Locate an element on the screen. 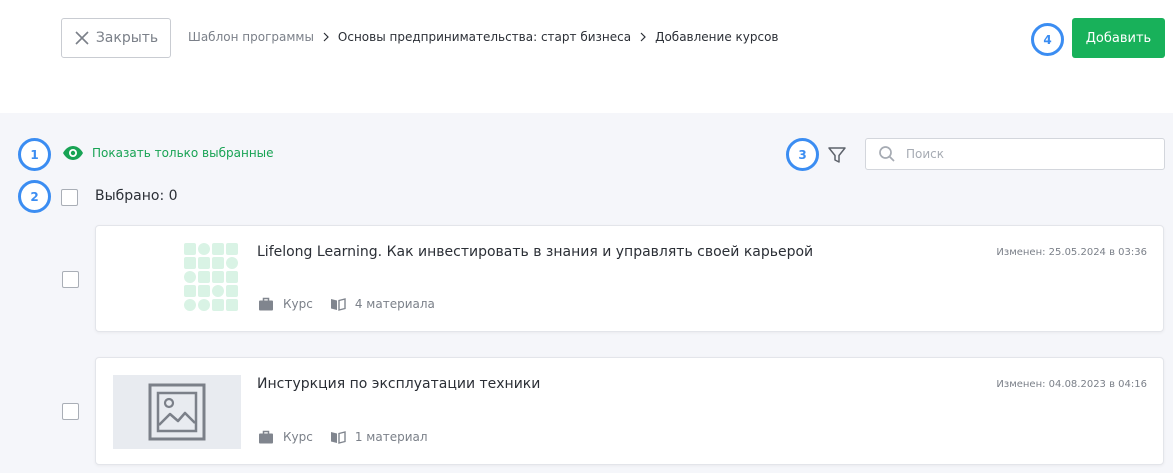  materials-count: 4 материала is located at coordinates (394, 304).